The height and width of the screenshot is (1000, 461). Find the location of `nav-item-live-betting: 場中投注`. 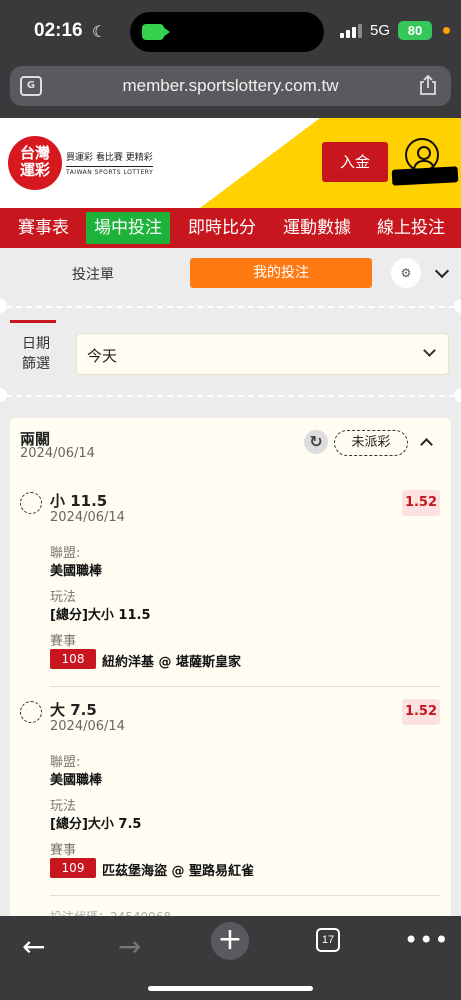

nav-item-live-betting: 場中投注 is located at coordinates (128, 228).